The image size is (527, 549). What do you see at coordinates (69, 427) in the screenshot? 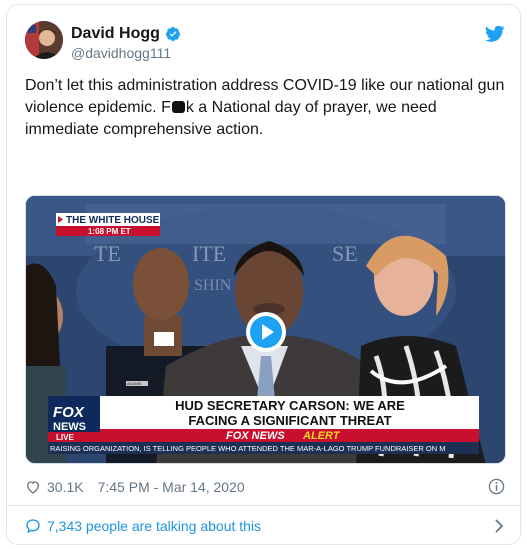
I see `fox-logo-2: NEWS` at bounding box center [69, 427].